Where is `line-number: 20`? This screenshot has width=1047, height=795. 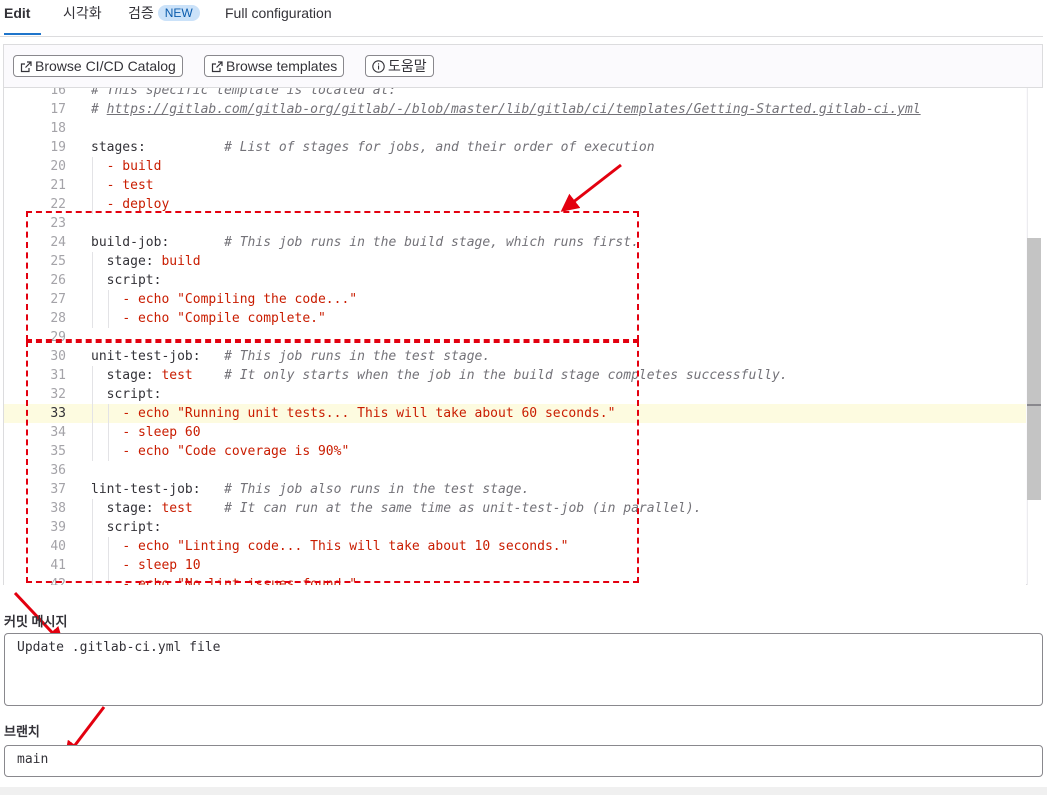
line-number: 20 is located at coordinates (58, 166).